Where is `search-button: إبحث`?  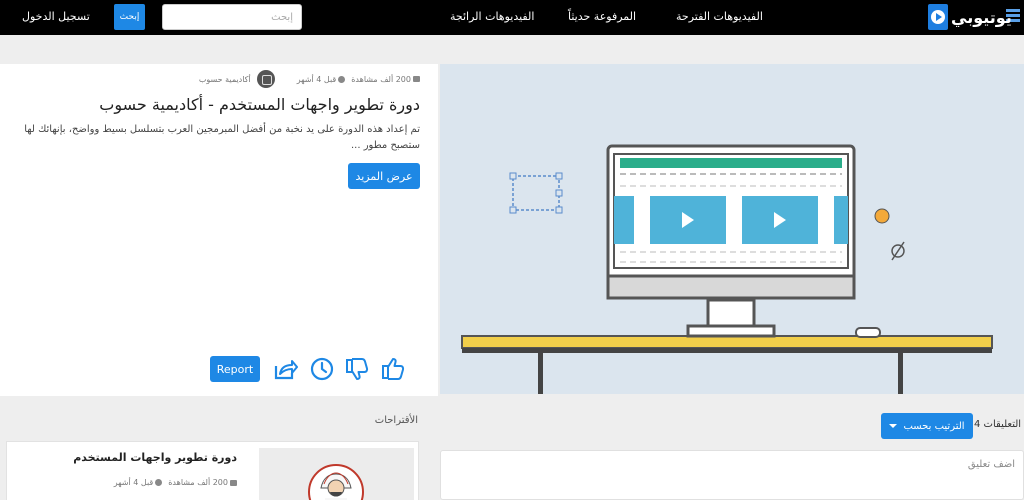 search-button: إبحث is located at coordinates (129, 17).